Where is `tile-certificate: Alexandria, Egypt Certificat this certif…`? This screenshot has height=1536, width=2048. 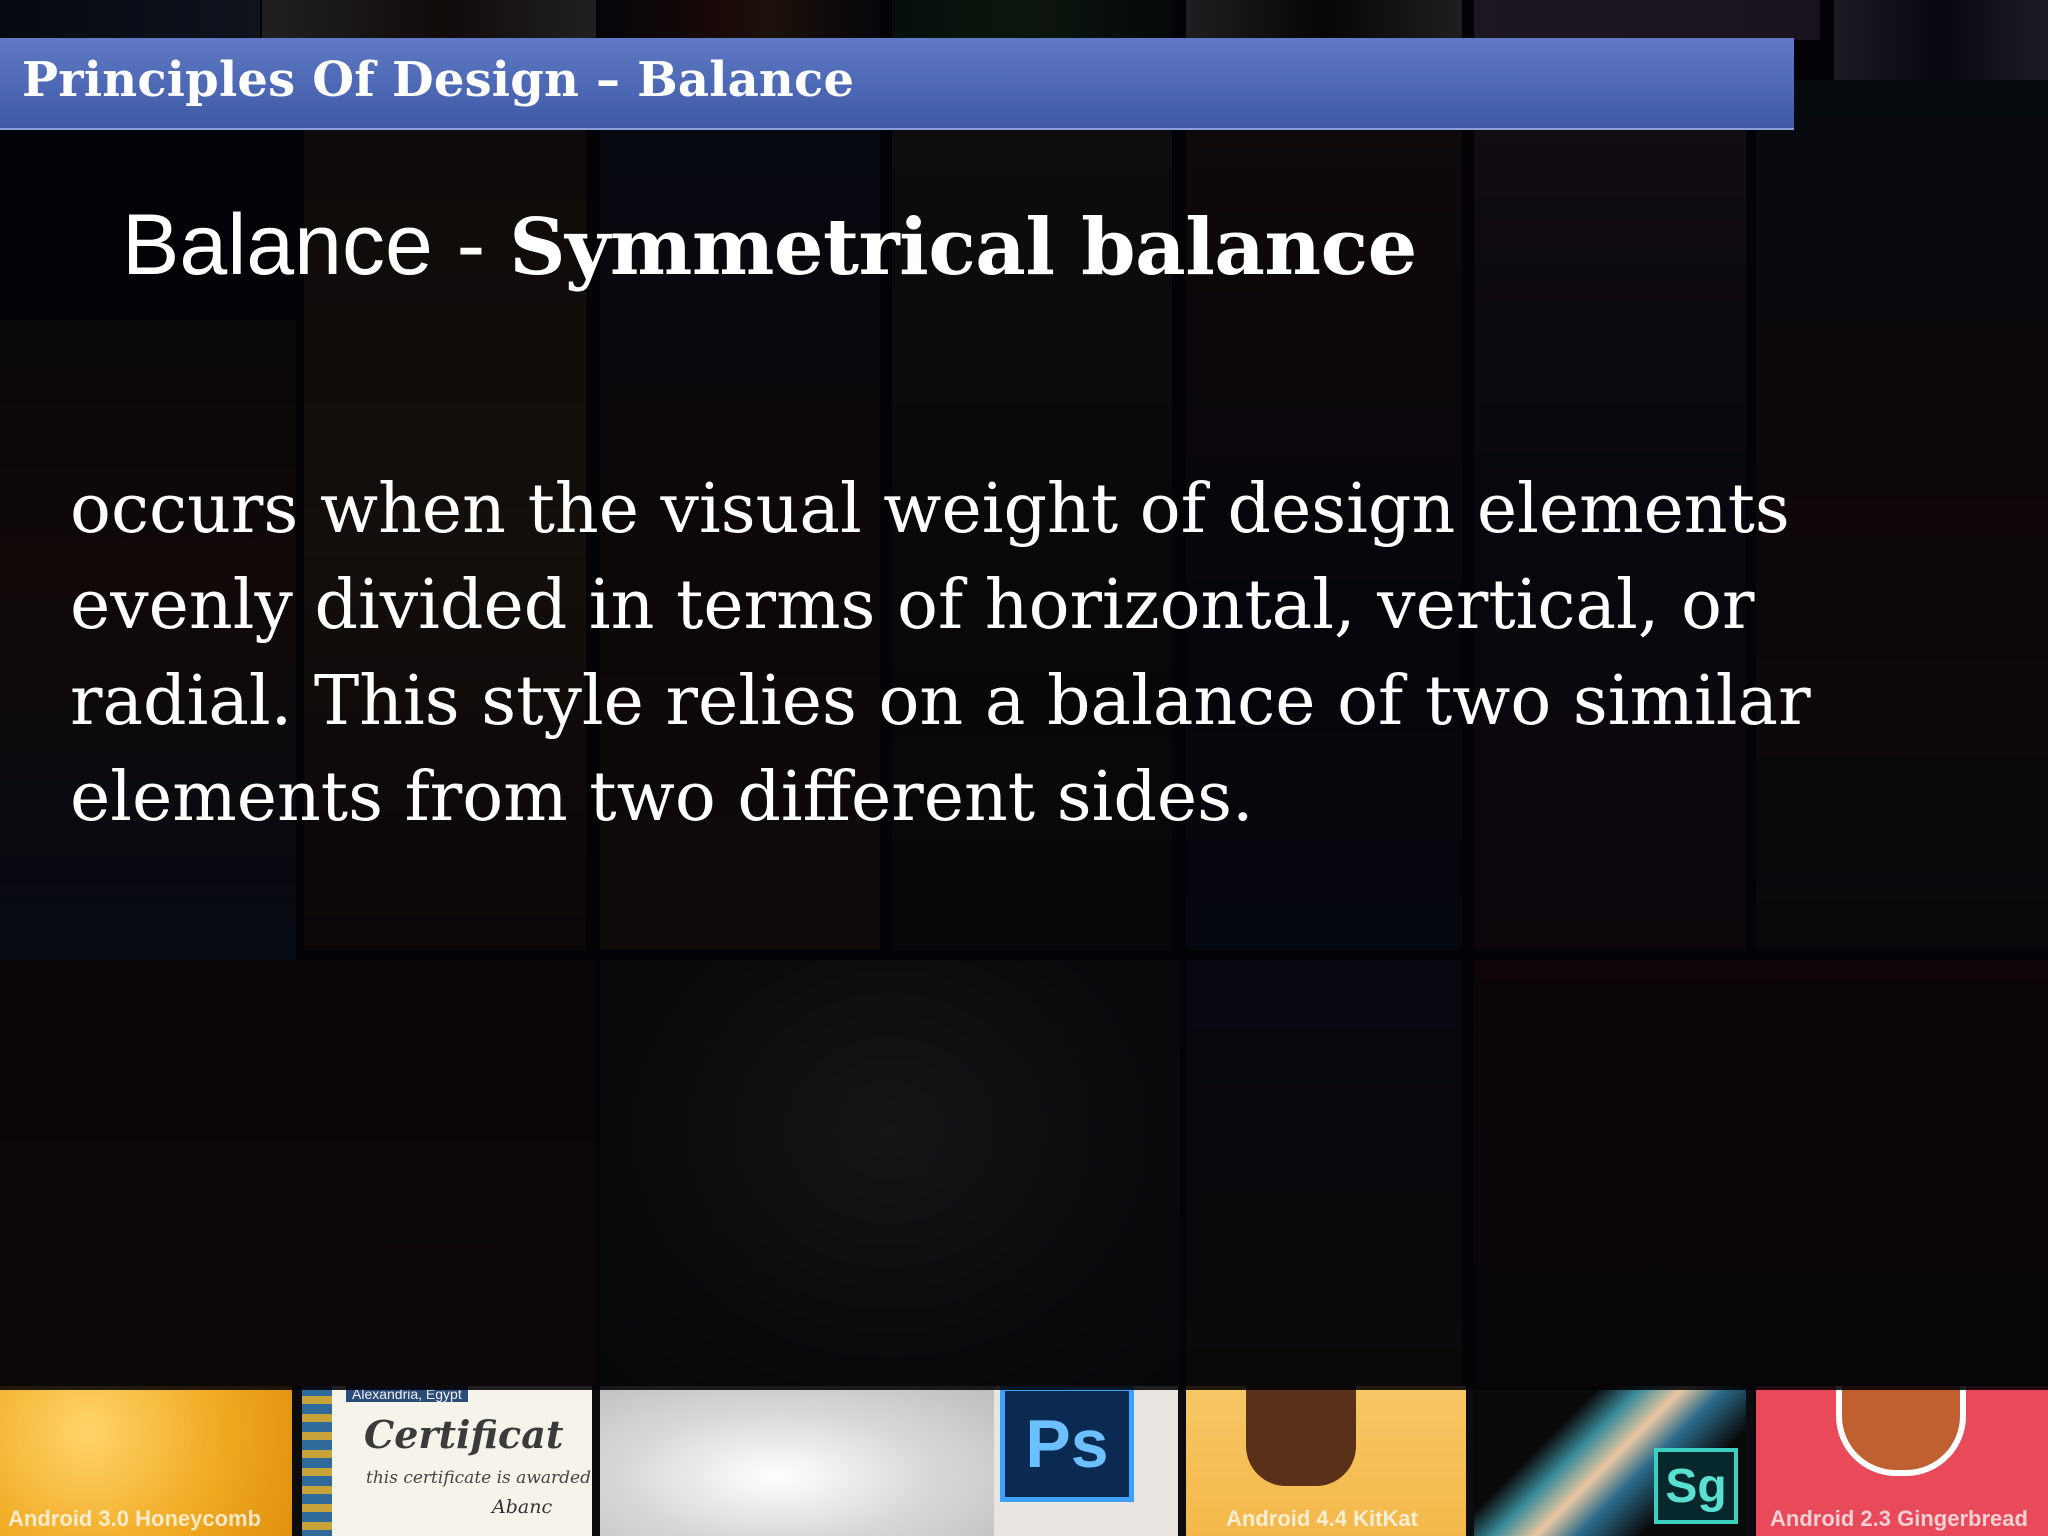
tile-certificate: Alexandria, Egypt Certificat this certif… is located at coordinates (447, 1461).